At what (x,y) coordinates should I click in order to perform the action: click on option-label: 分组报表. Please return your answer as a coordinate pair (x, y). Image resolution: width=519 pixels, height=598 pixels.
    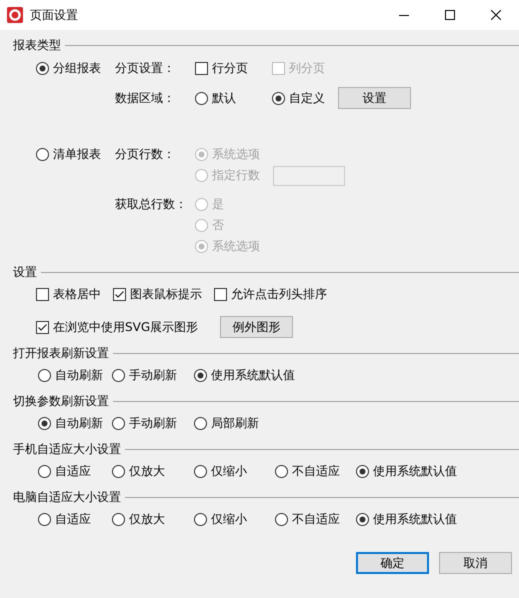
    Looking at the image, I should click on (77, 68).